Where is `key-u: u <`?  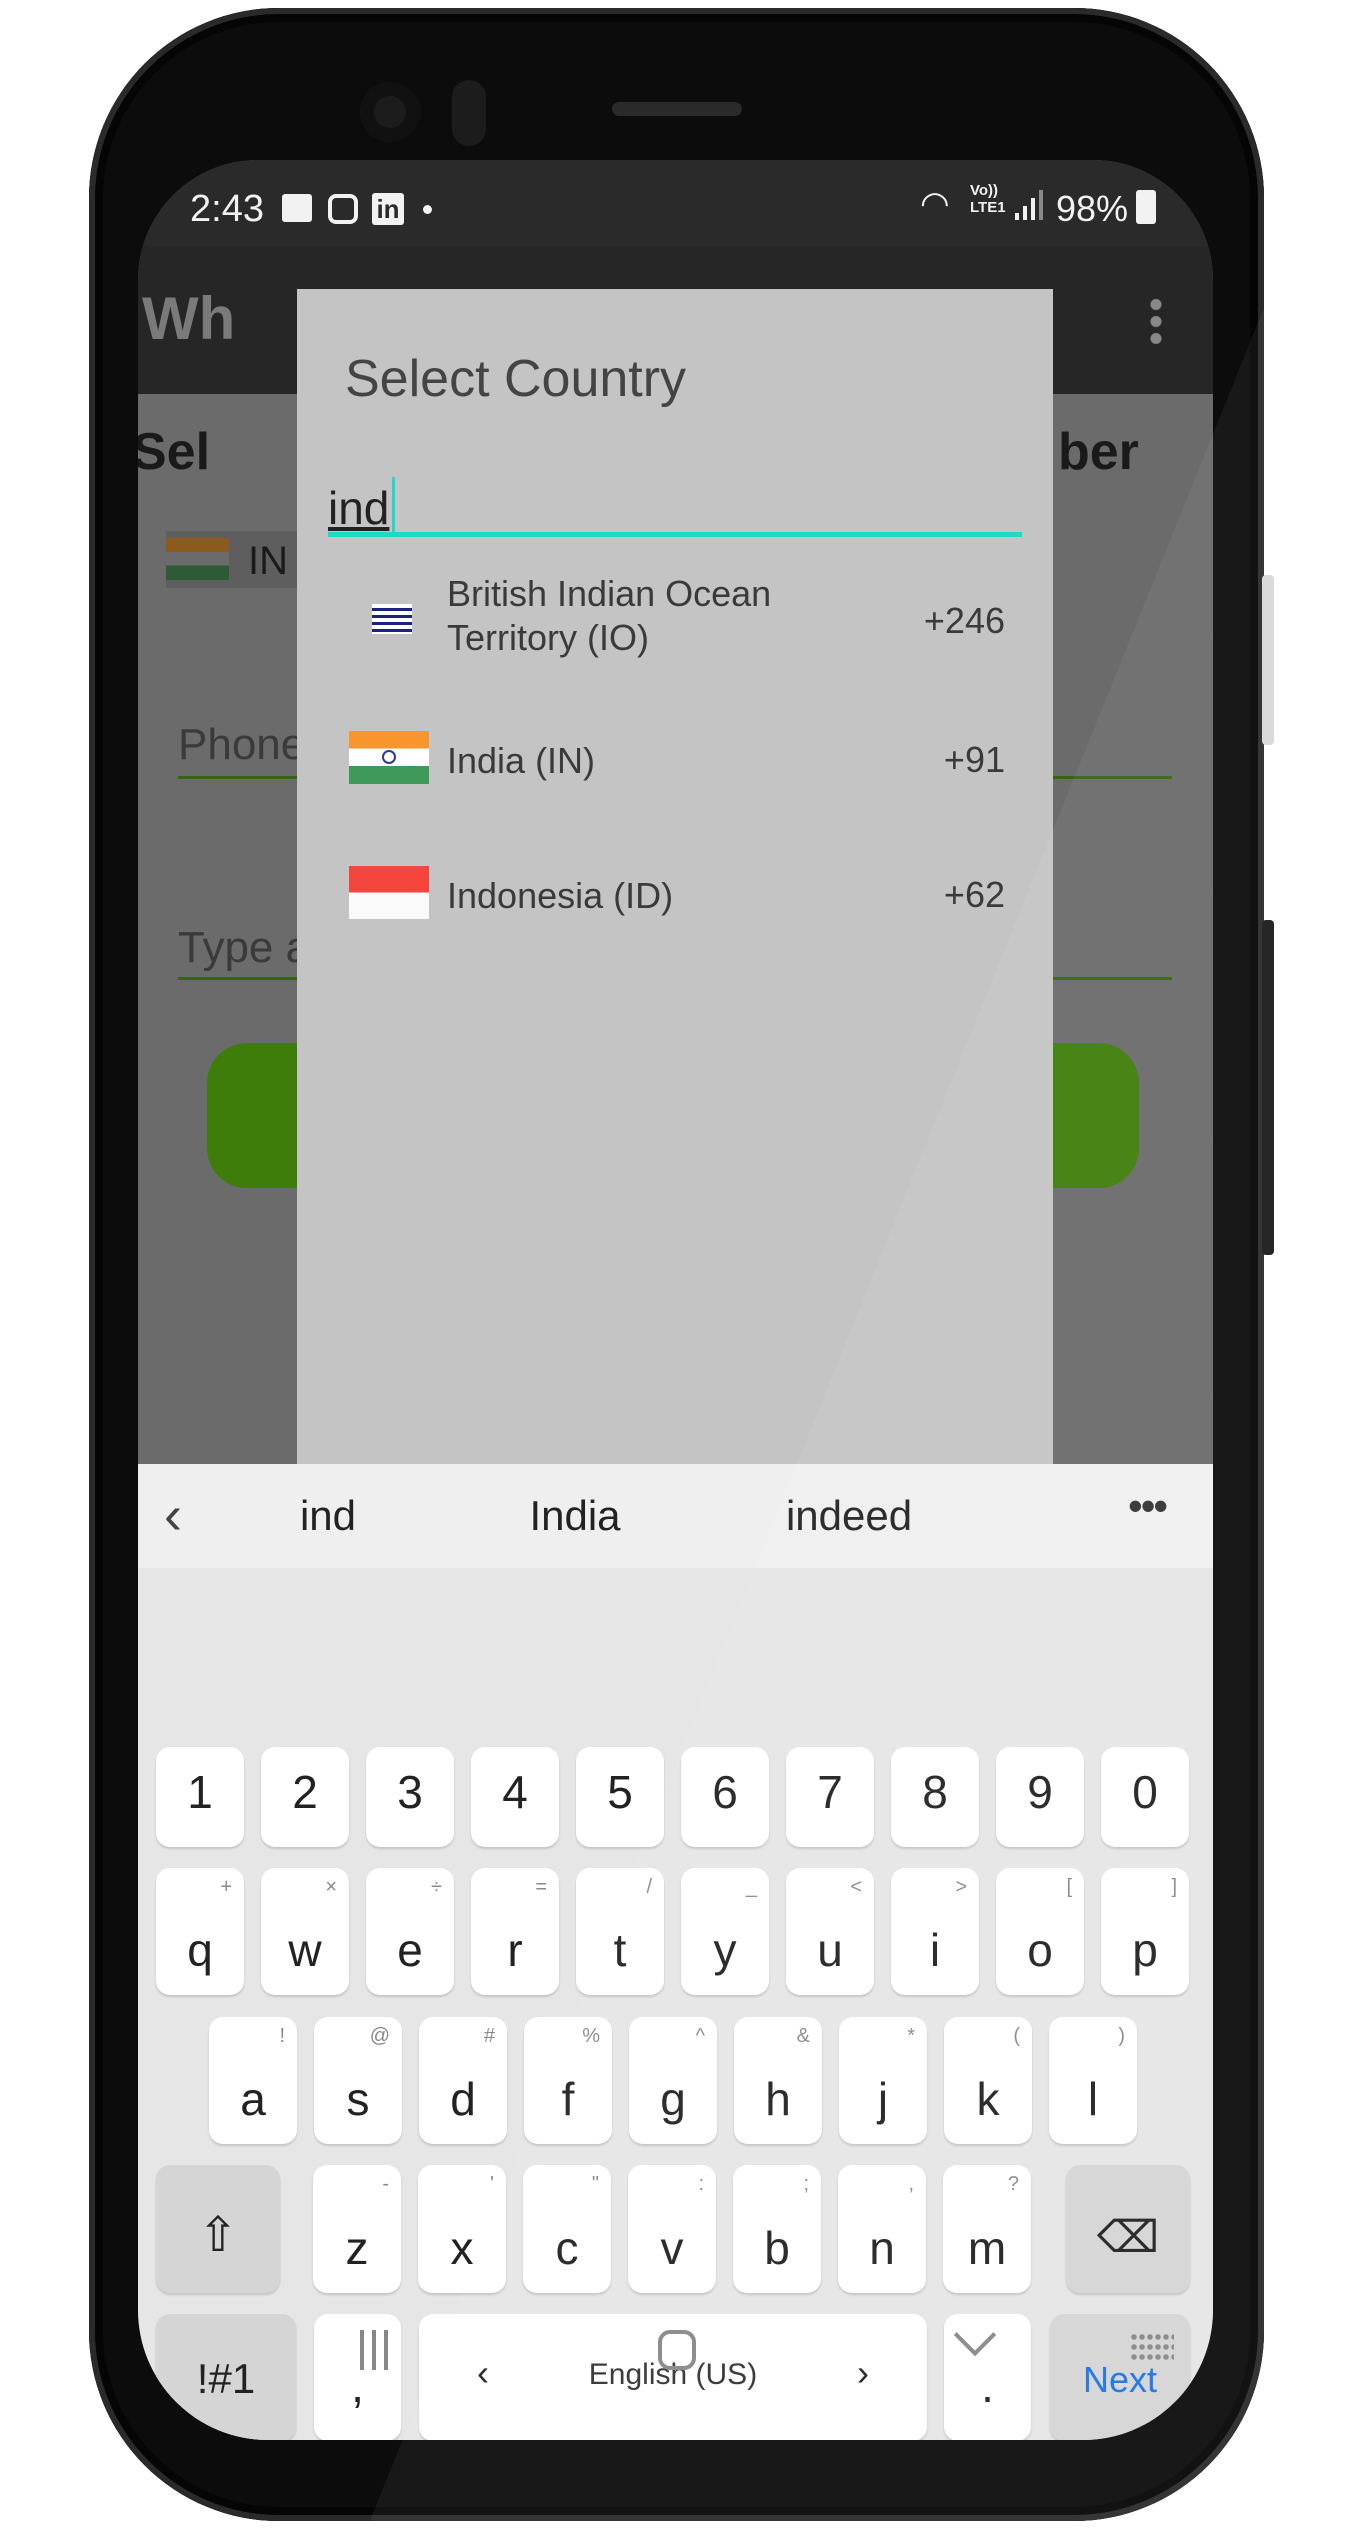 key-u: u < is located at coordinates (830, 1931).